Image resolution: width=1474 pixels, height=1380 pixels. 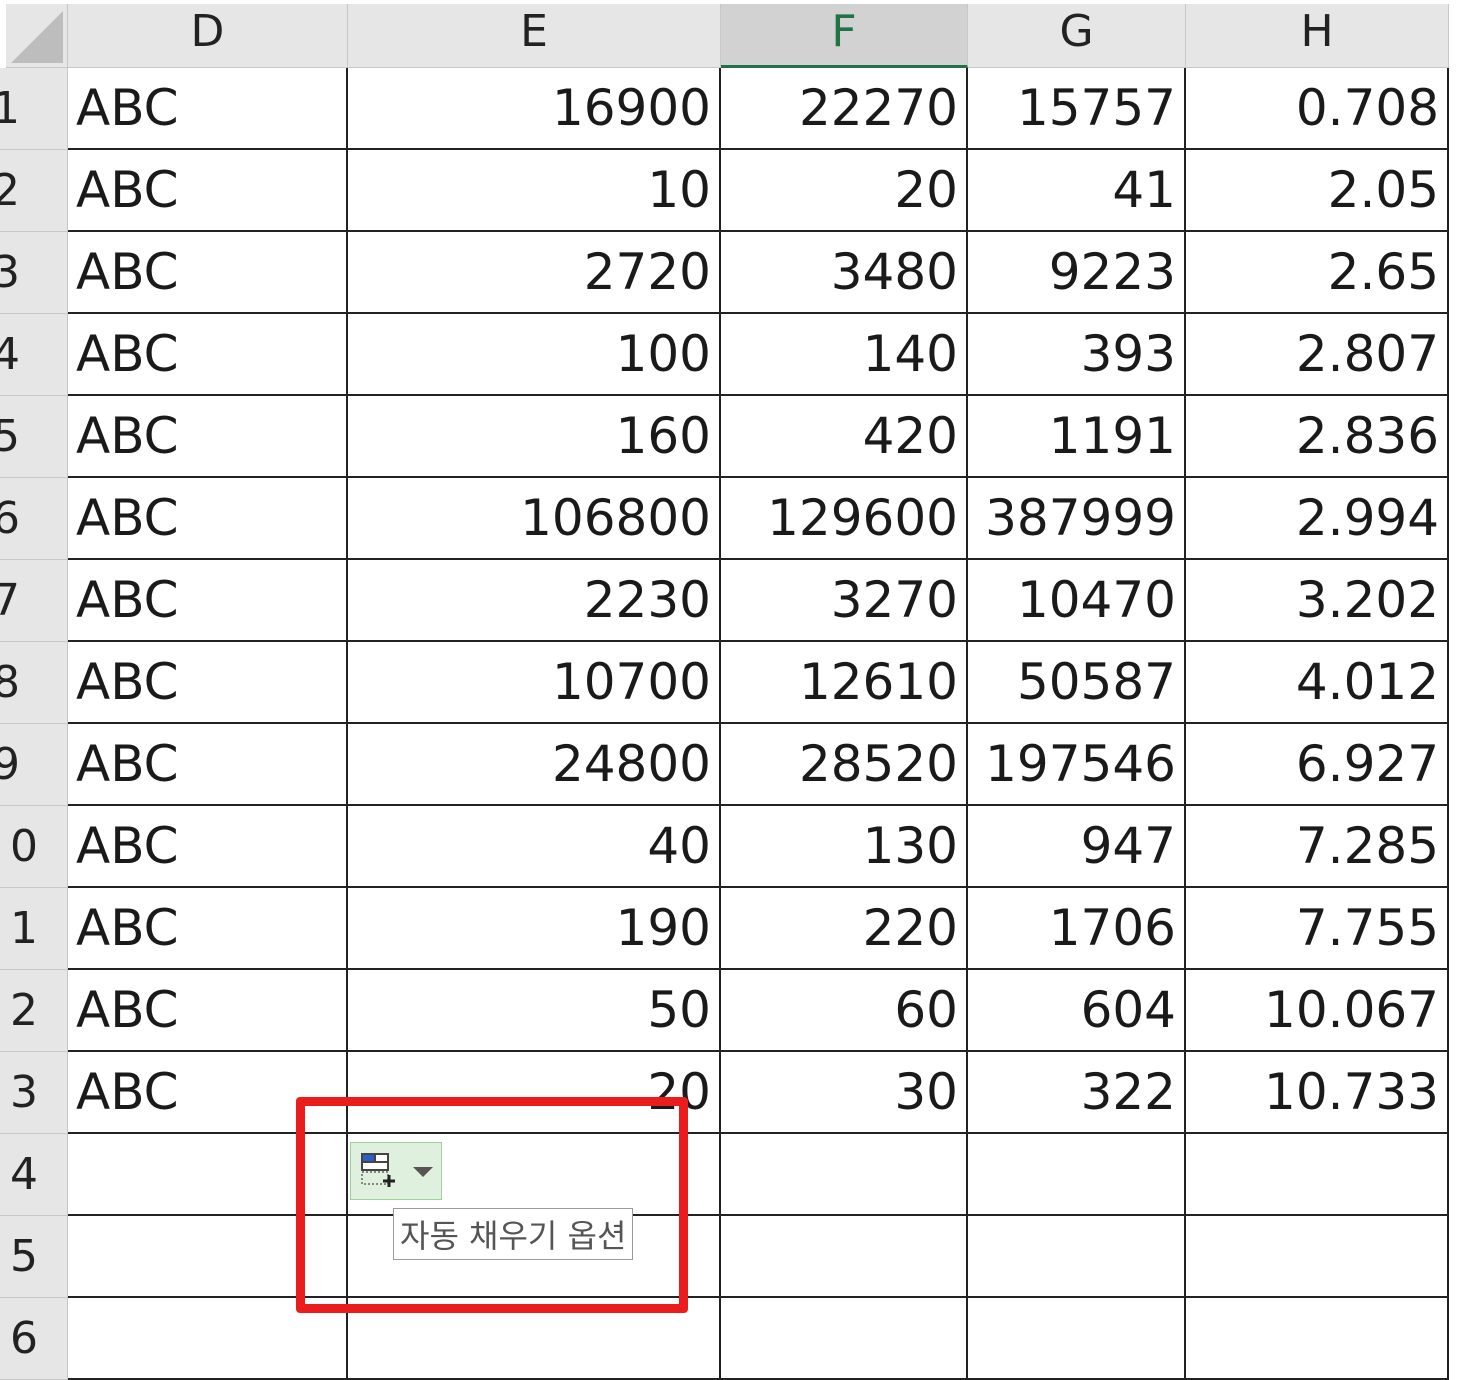 What do you see at coordinates (844, 683) in the screenshot?
I see `cell-f: 12610` at bounding box center [844, 683].